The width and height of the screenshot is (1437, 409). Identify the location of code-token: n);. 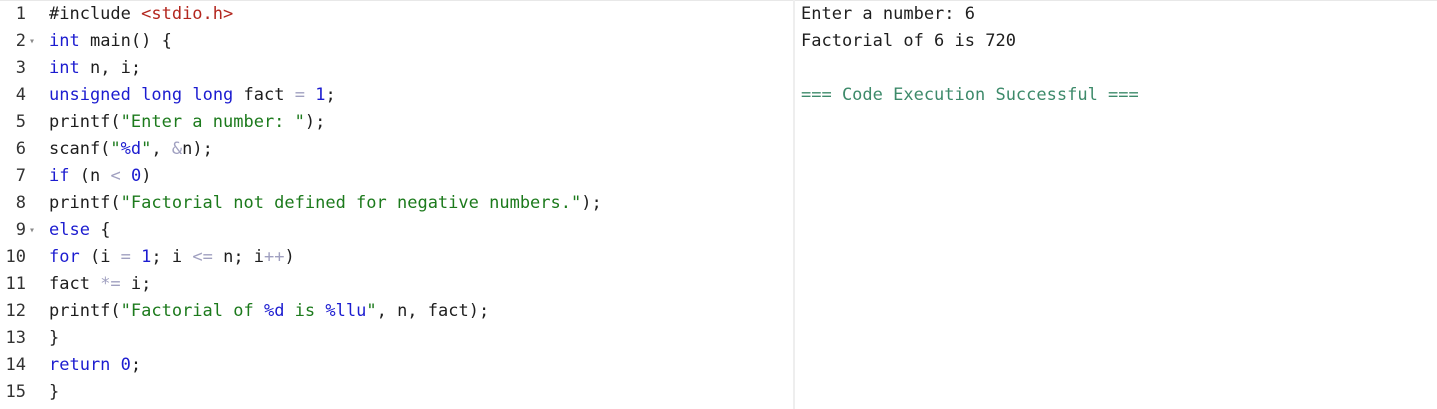
(197, 149).